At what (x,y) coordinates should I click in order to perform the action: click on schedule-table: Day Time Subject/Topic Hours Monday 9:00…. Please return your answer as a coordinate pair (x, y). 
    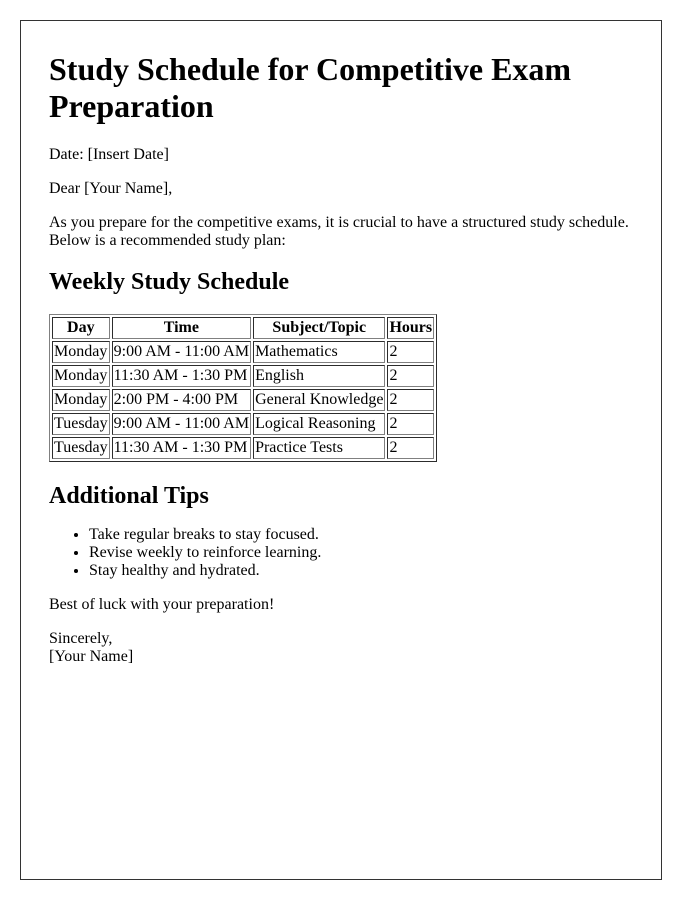
    Looking at the image, I should click on (243, 388).